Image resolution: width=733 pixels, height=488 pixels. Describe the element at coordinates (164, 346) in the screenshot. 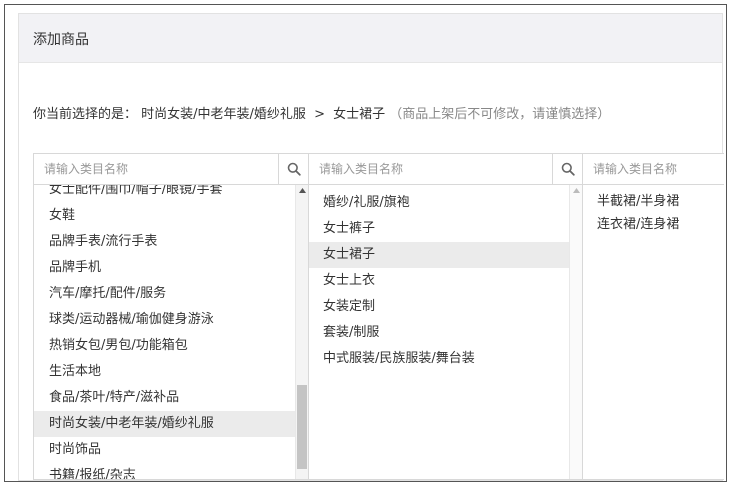

I see `list-item: 热销女包/男包/功能箱包` at that location.